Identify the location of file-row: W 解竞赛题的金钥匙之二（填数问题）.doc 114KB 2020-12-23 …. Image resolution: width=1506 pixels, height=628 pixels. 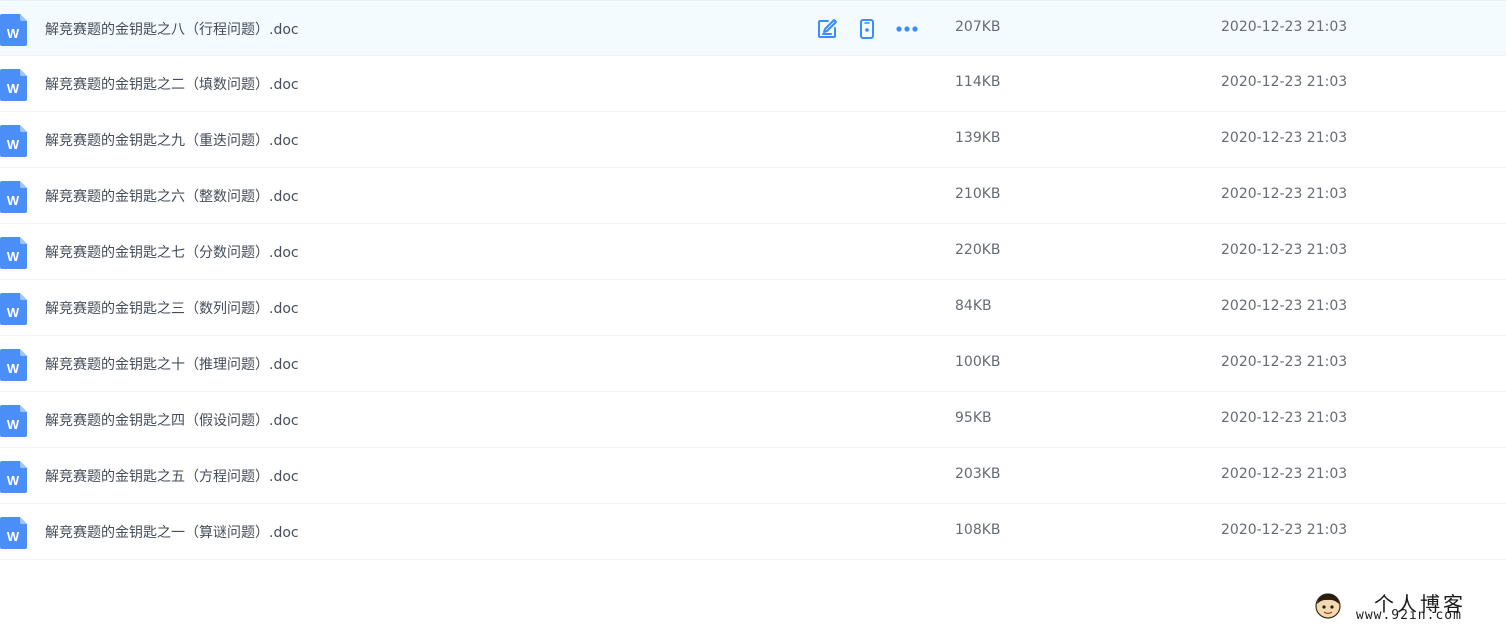
(753, 84).